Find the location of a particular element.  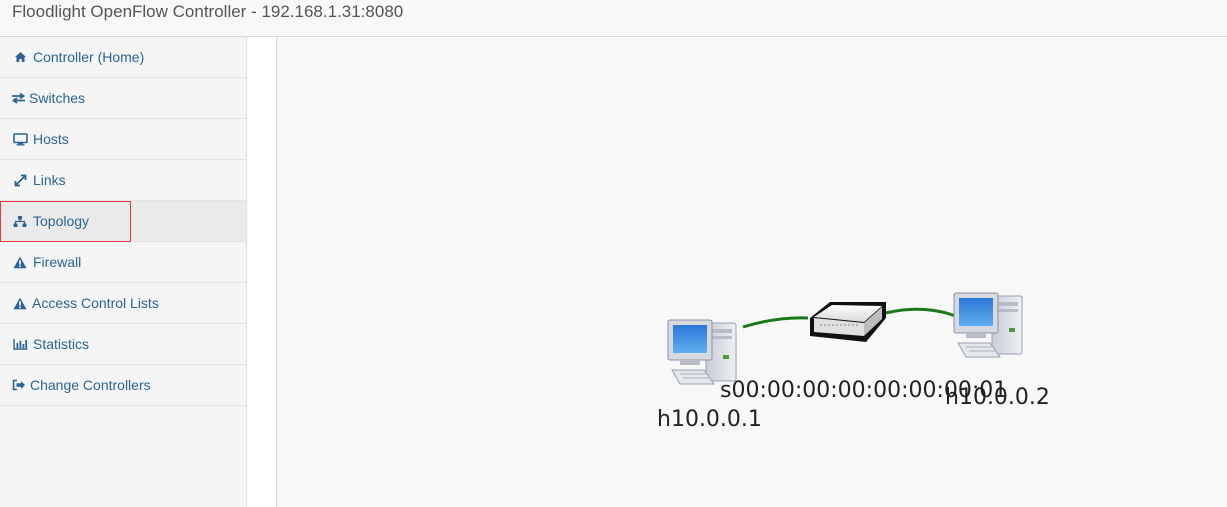

sidebar-item-label: Hosts is located at coordinates (51, 139).